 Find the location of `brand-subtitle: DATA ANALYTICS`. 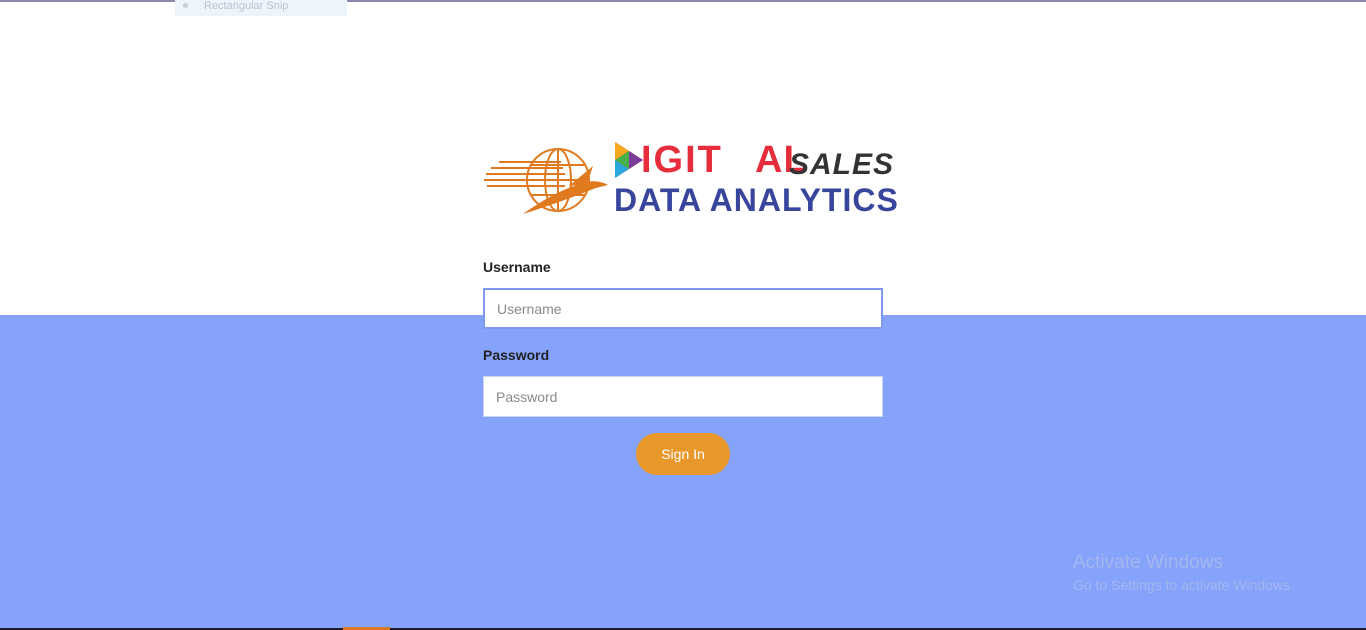

brand-subtitle: DATA ANALYTICS is located at coordinates (756, 200).